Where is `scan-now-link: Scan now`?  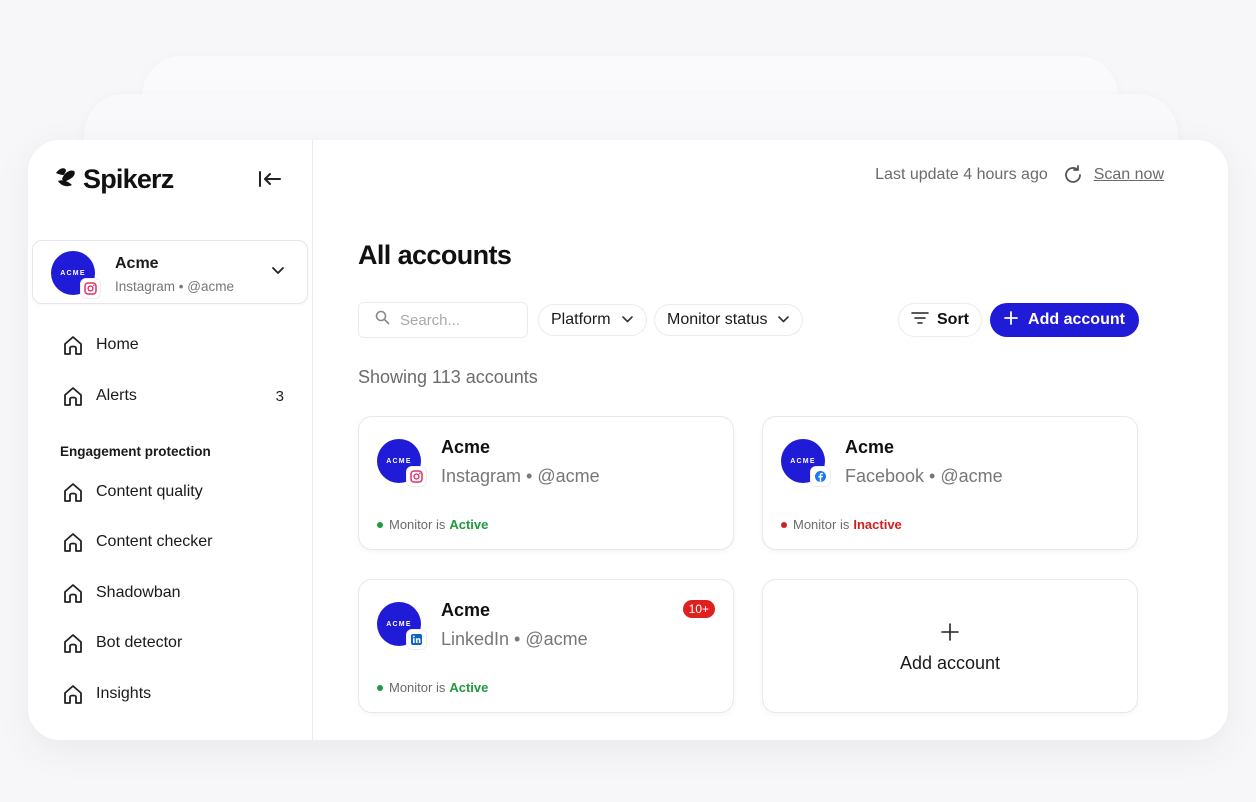 scan-now-link: Scan now is located at coordinates (1129, 175).